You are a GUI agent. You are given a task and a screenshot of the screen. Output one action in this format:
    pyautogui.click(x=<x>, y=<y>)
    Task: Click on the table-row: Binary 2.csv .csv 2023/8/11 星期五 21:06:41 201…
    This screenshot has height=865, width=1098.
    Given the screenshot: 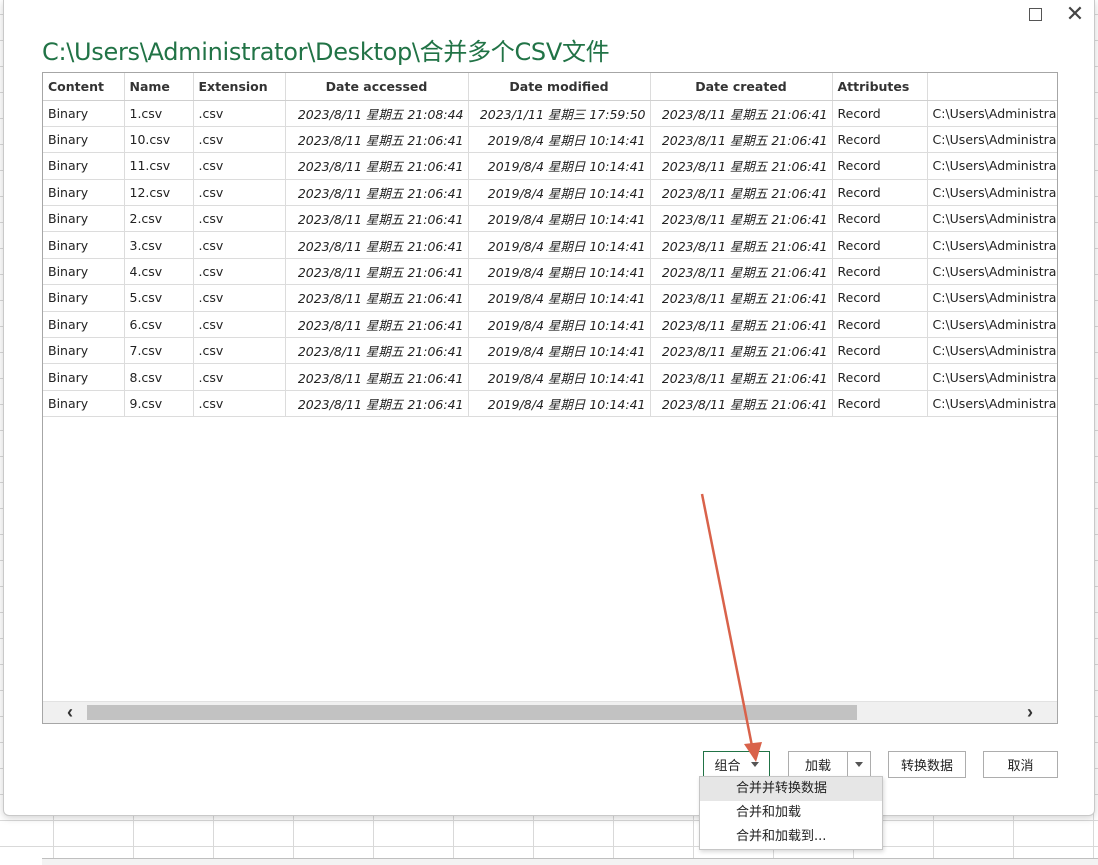 What is the action you would take?
    pyautogui.click(x=550, y=219)
    